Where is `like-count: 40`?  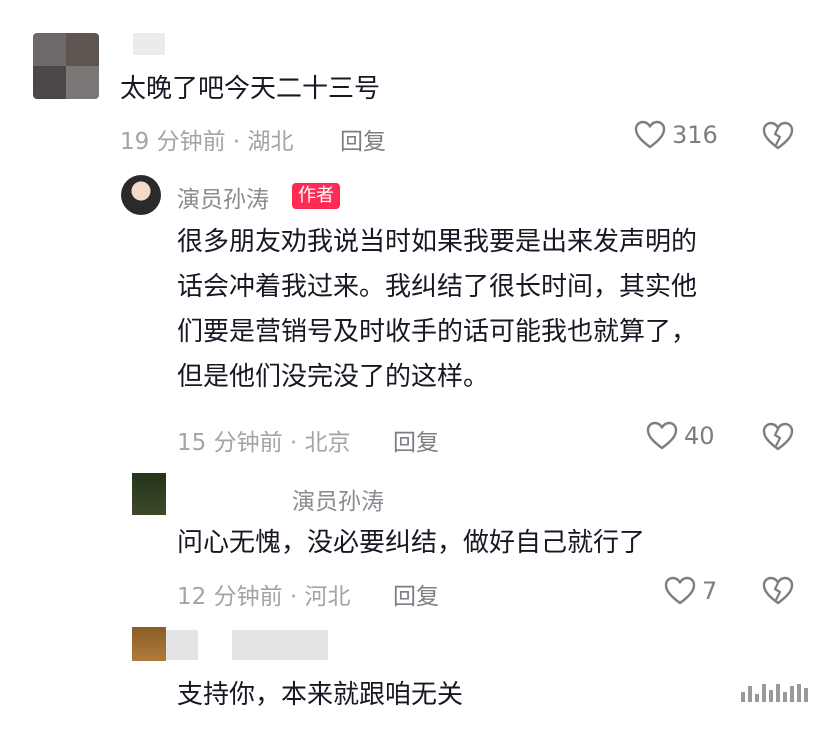 like-count: 40 is located at coordinates (699, 436).